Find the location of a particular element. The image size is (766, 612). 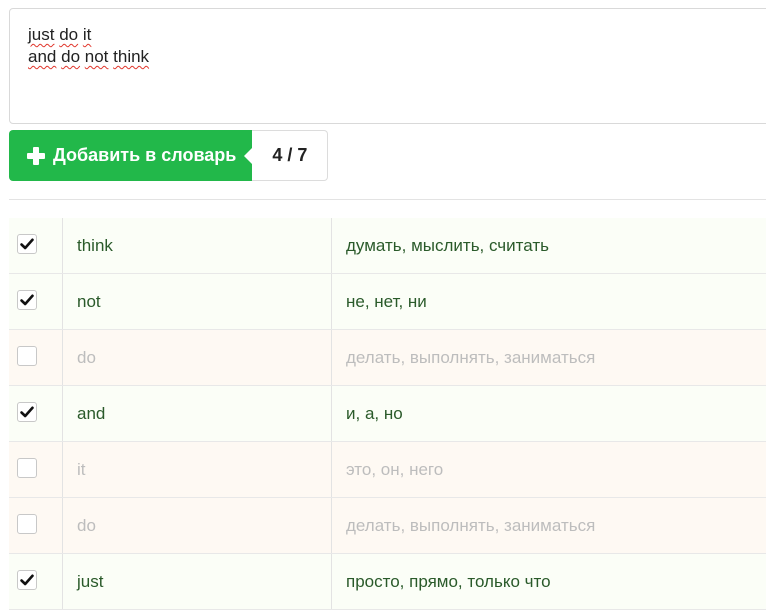

word-translation: это, он, него is located at coordinates (395, 469).